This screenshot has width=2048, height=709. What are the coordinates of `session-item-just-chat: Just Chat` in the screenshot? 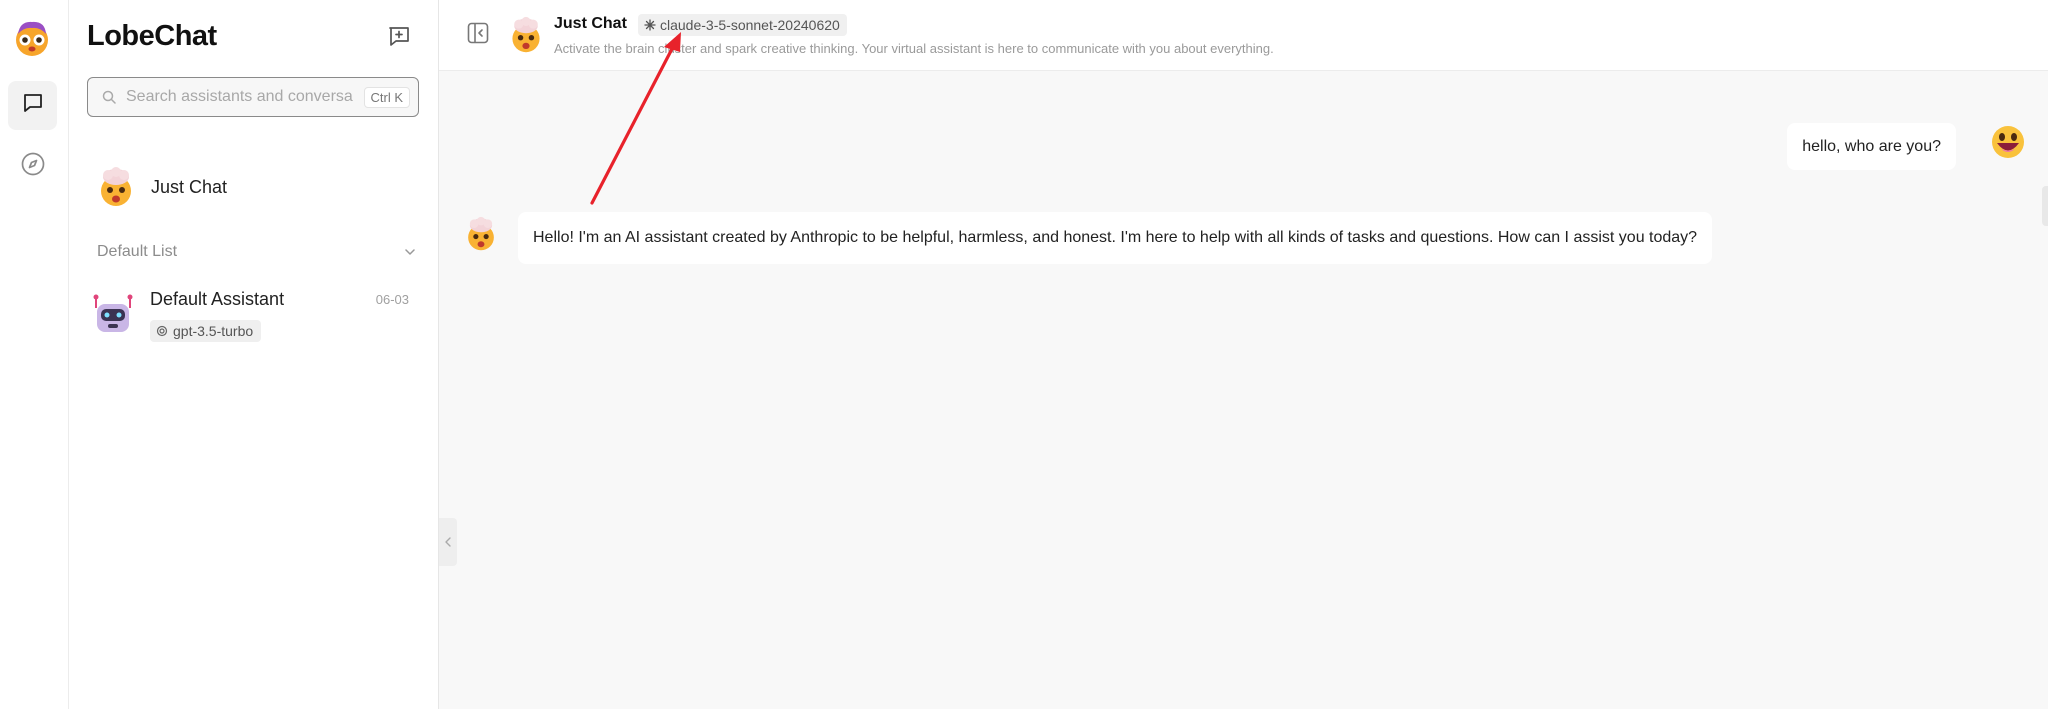 It's located at (253, 187).